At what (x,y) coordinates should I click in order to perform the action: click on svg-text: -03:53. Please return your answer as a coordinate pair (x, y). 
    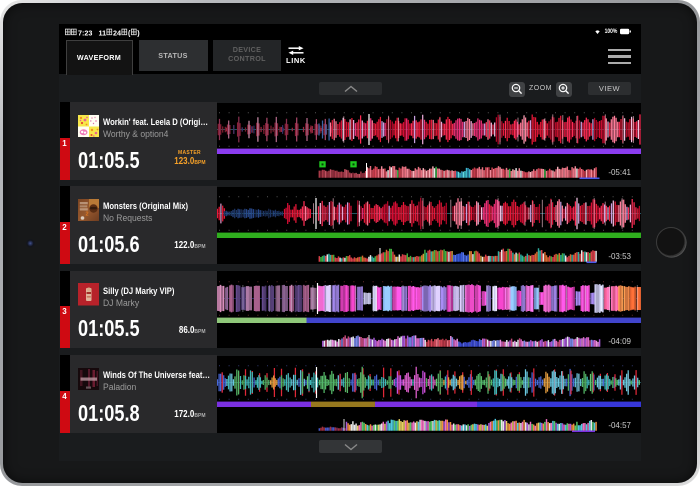
    Looking at the image, I should click on (619, 257).